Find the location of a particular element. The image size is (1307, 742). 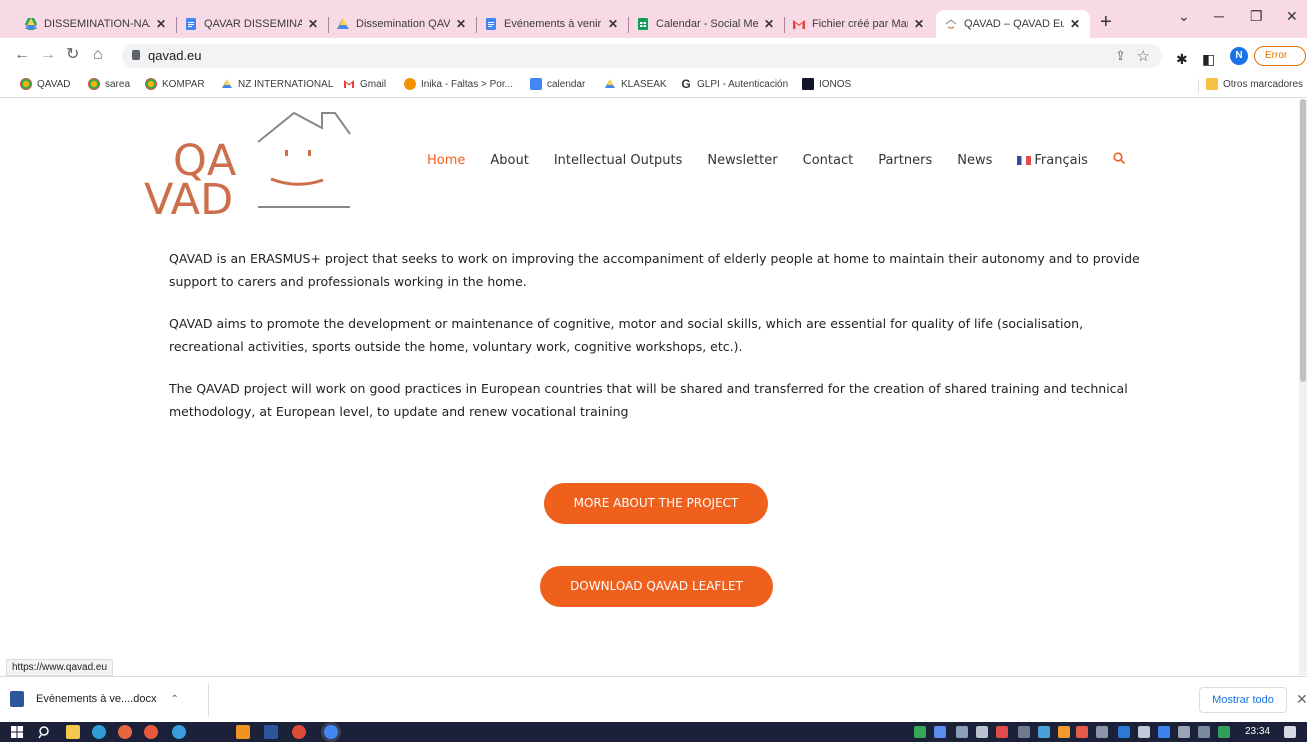

notifications-icon is located at coordinates (1290, 732).